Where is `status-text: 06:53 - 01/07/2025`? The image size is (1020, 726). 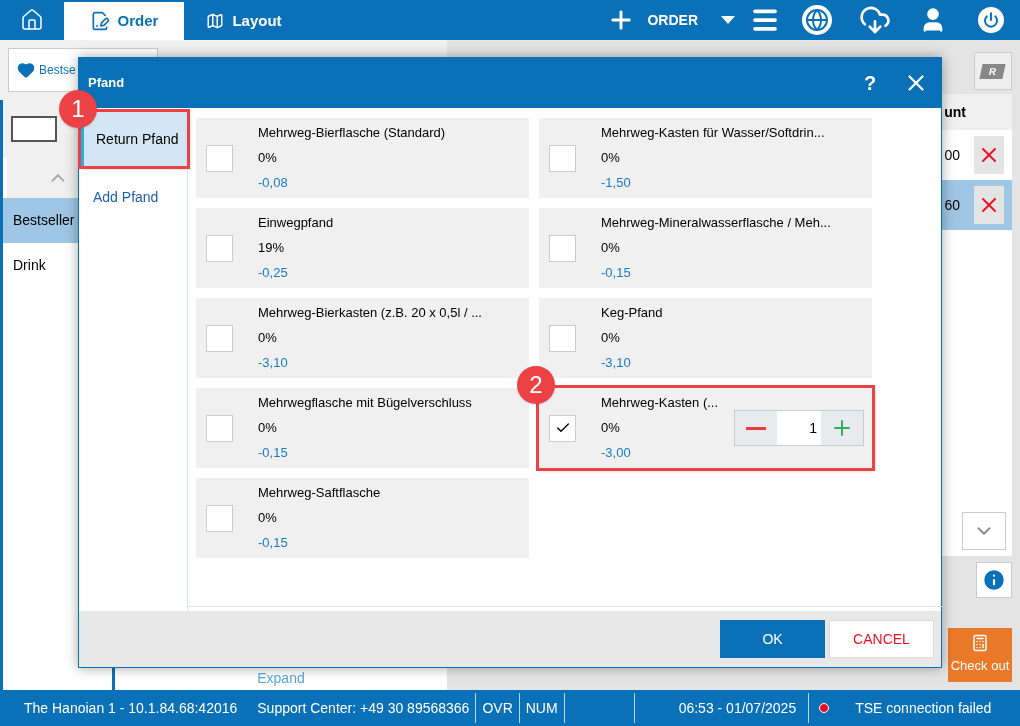 status-text: 06:53 - 01/07/2025 is located at coordinates (741, 708).